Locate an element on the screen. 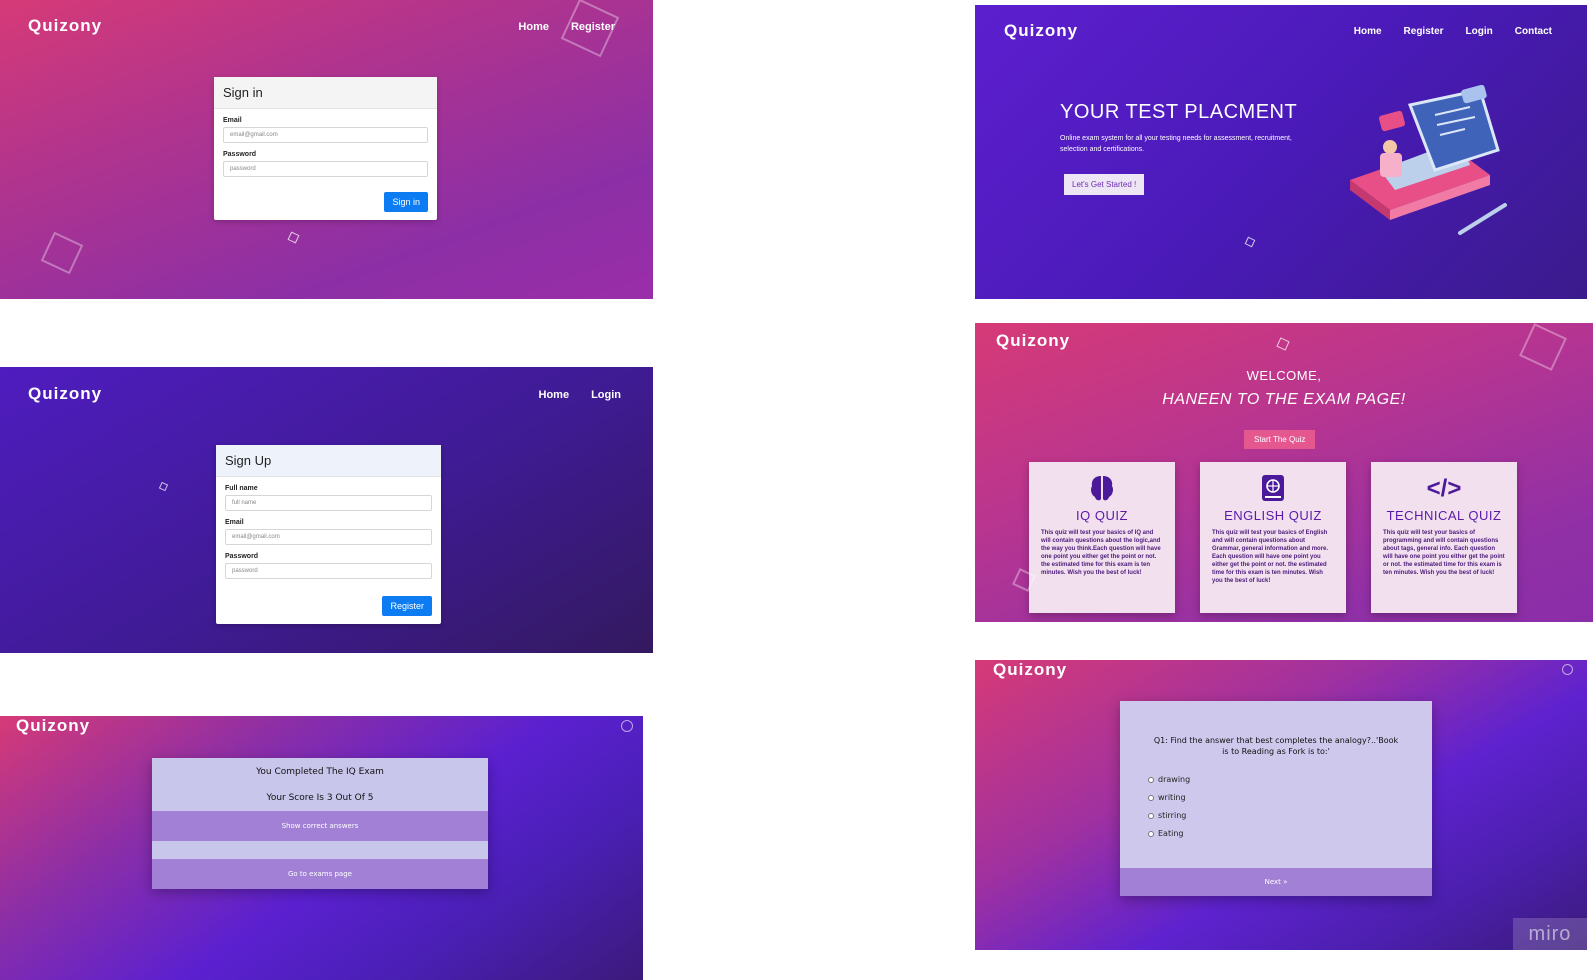 Image resolution: width=1593 pixels, height=980 pixels. hero-headline: YOUR TEST PLACMENT is located at coordinates (1179, 112).